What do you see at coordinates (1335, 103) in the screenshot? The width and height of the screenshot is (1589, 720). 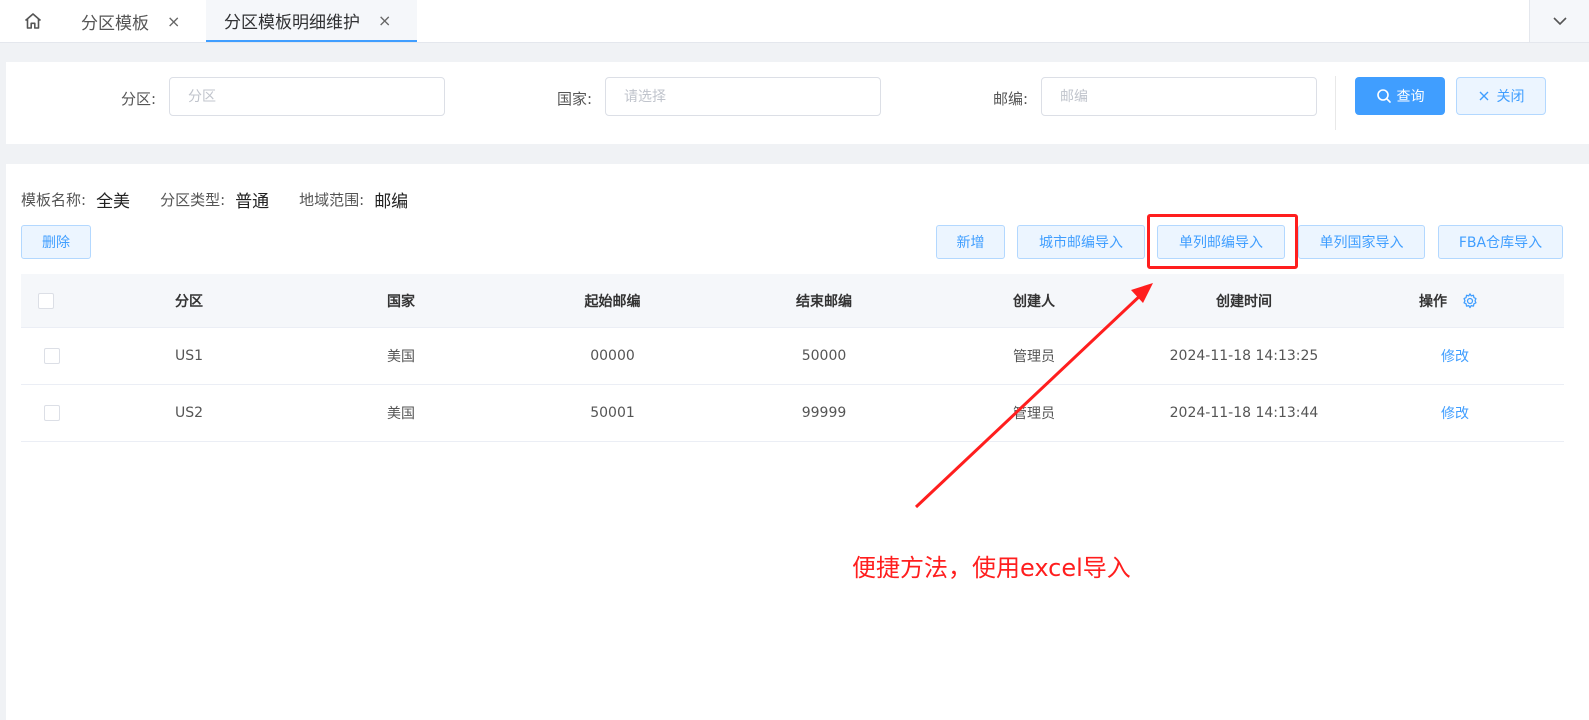 I see `divider` at bounding box center [1335, 103].